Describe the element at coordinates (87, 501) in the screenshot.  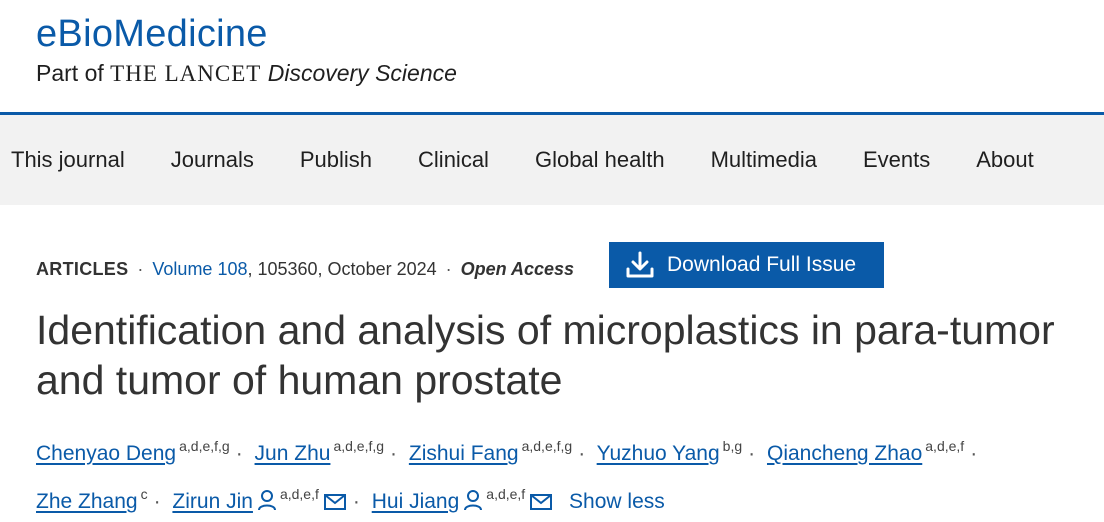
I see `author-name: Zhe Zhang` at that location.